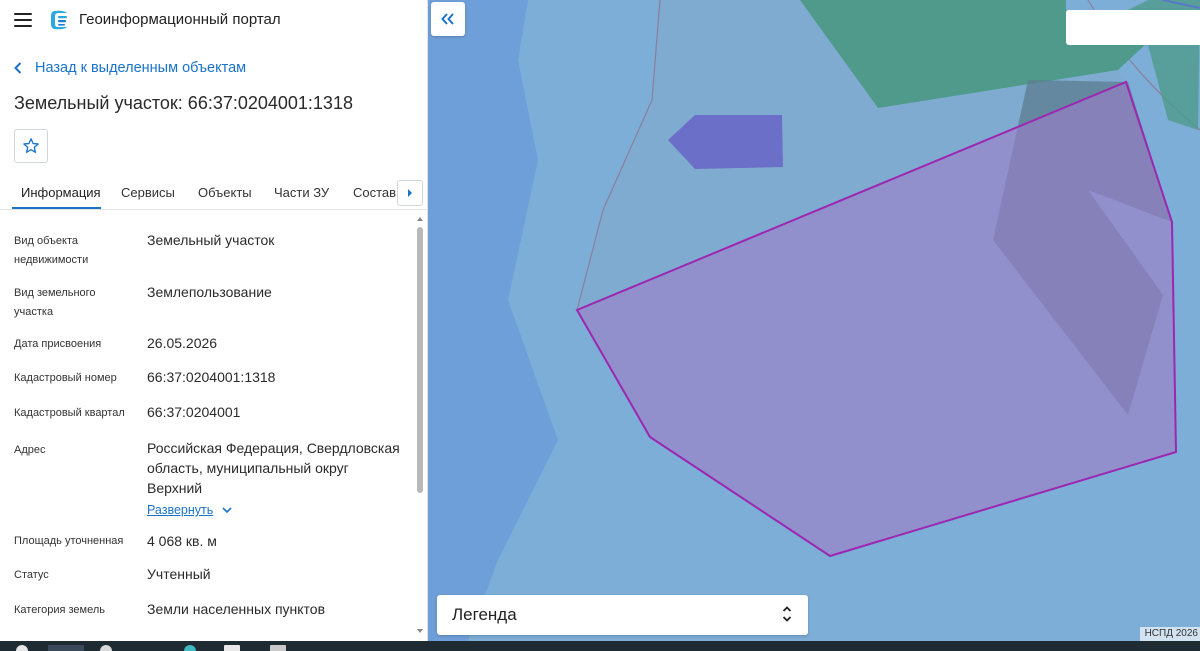 The image size is (1200, 651). Describe the element at coordinates (58, 344) in the screenshot. I see `property-label: Дата присвоения` at that location.